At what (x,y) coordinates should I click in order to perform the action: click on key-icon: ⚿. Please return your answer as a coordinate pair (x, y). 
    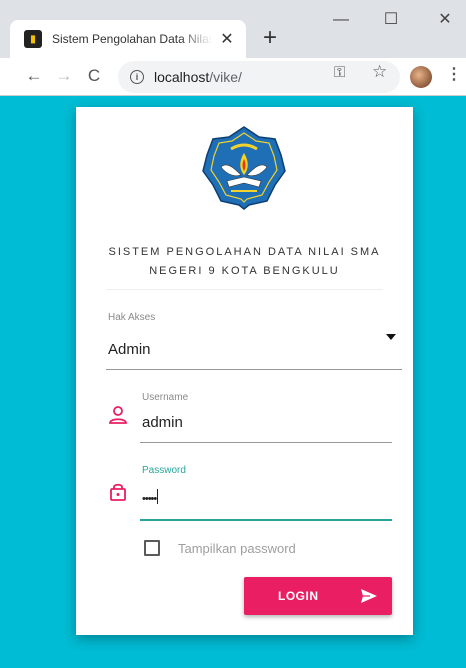
    Looking at the image, I should click on (339, 72).